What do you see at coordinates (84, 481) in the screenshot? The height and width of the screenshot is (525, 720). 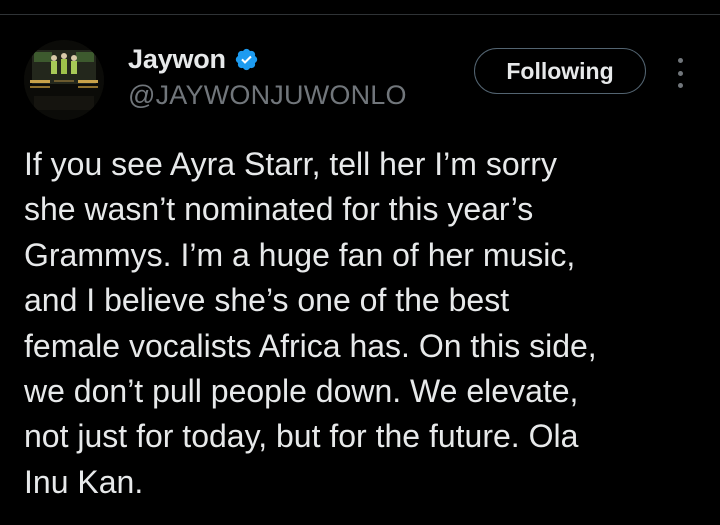 I see `tweet-line: Inu Kan.` at bounding box center [84, 481].